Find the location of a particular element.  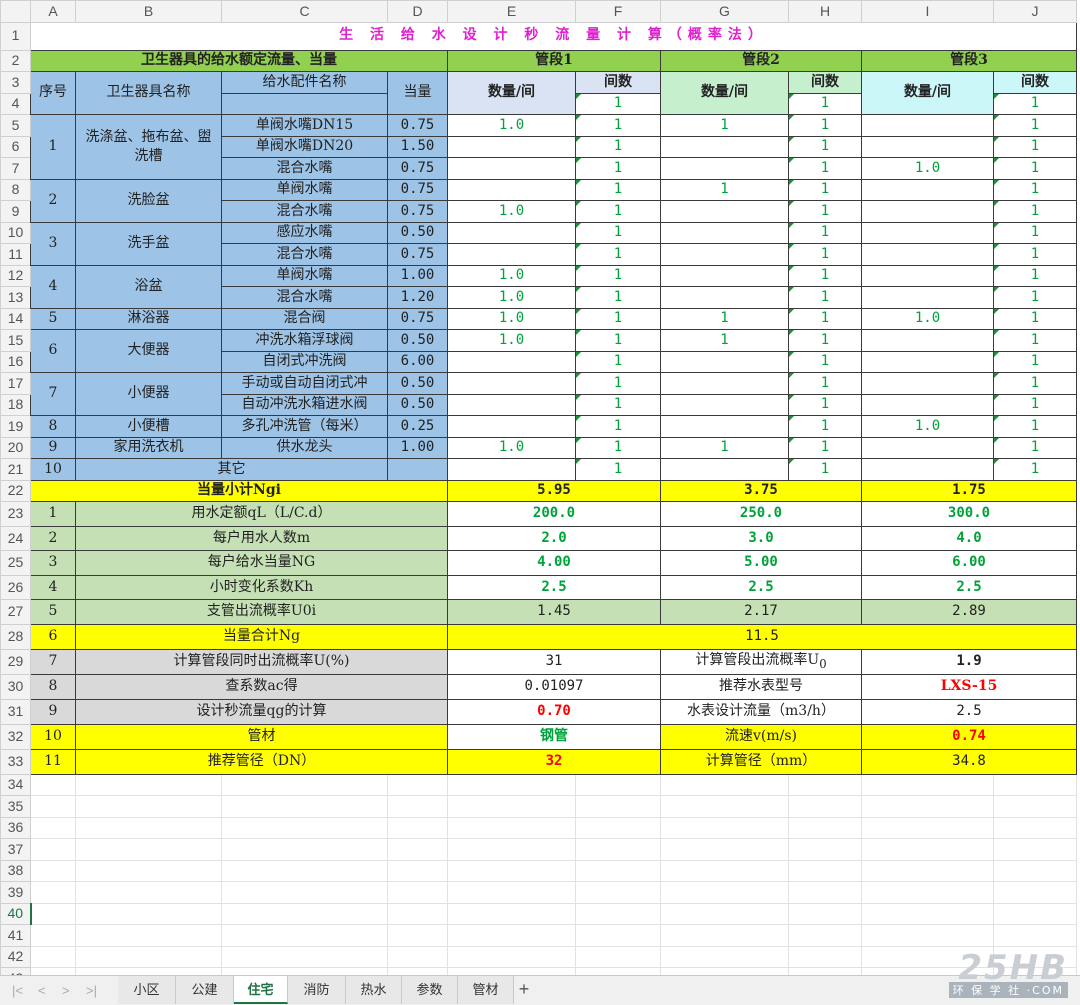

qty-per-room-header: 数量/间 is located at coordinates (511, 93).